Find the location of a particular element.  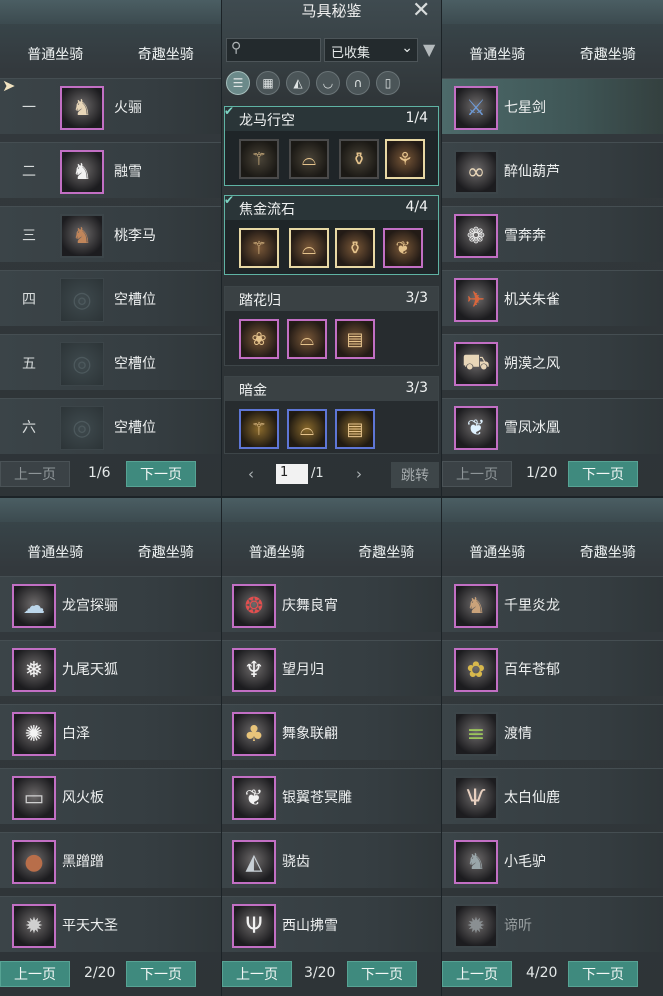

mount-row: ● 黑蹭蹭 is located at coordinates (110, 860).